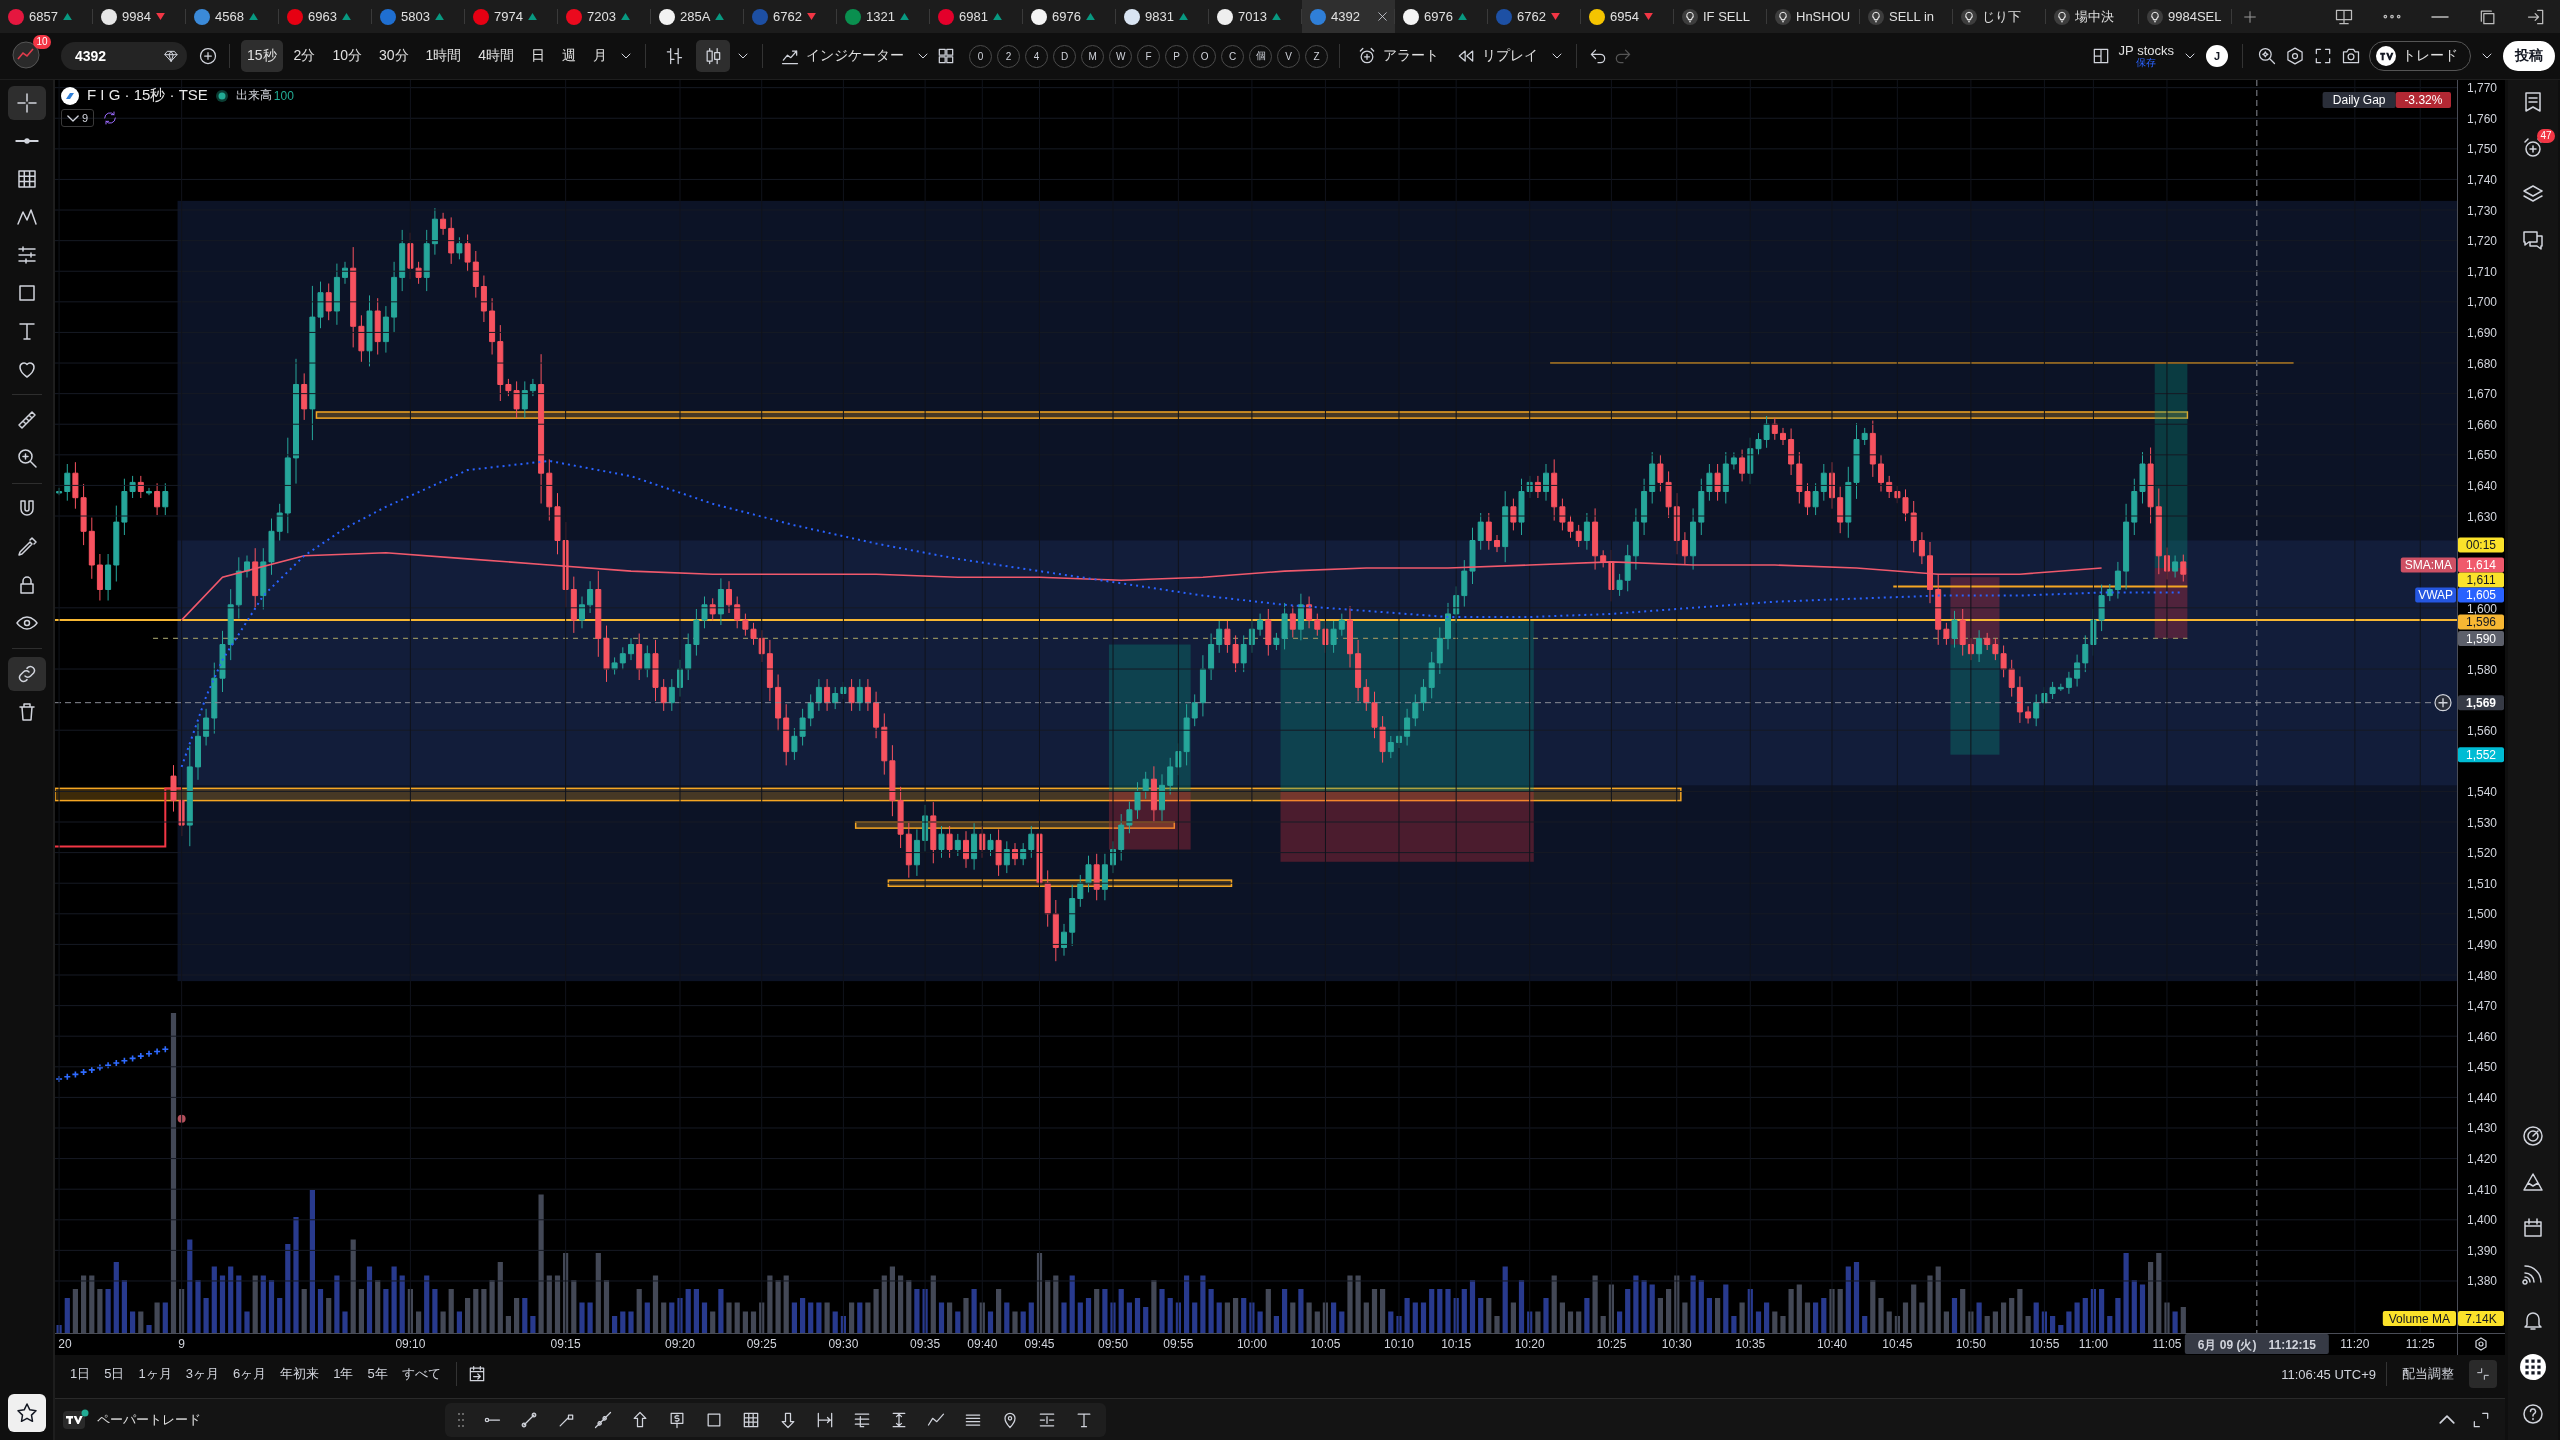 The height and width of the screenshot is (1440, 2560). Describe the element at coordinates (443, 56) in the screenshot. I see `interval-button: 1時間` at that location.